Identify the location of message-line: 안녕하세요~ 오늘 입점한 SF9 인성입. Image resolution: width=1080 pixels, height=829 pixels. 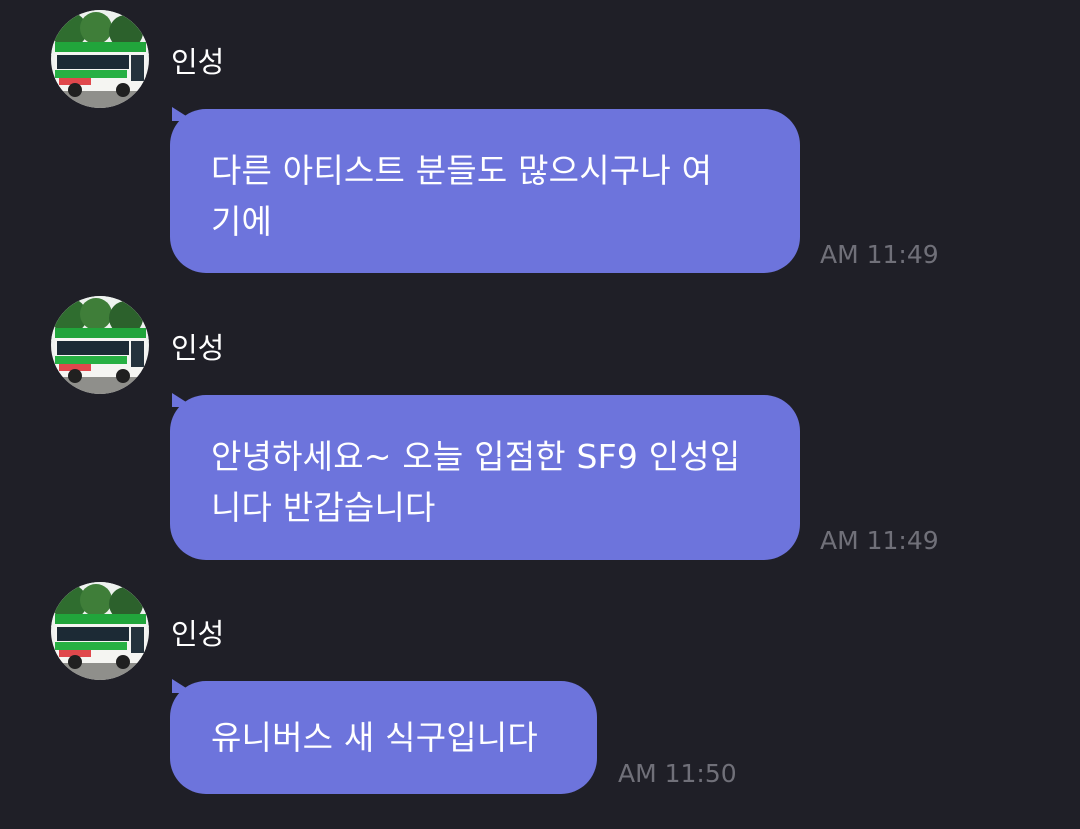
(476, 456).